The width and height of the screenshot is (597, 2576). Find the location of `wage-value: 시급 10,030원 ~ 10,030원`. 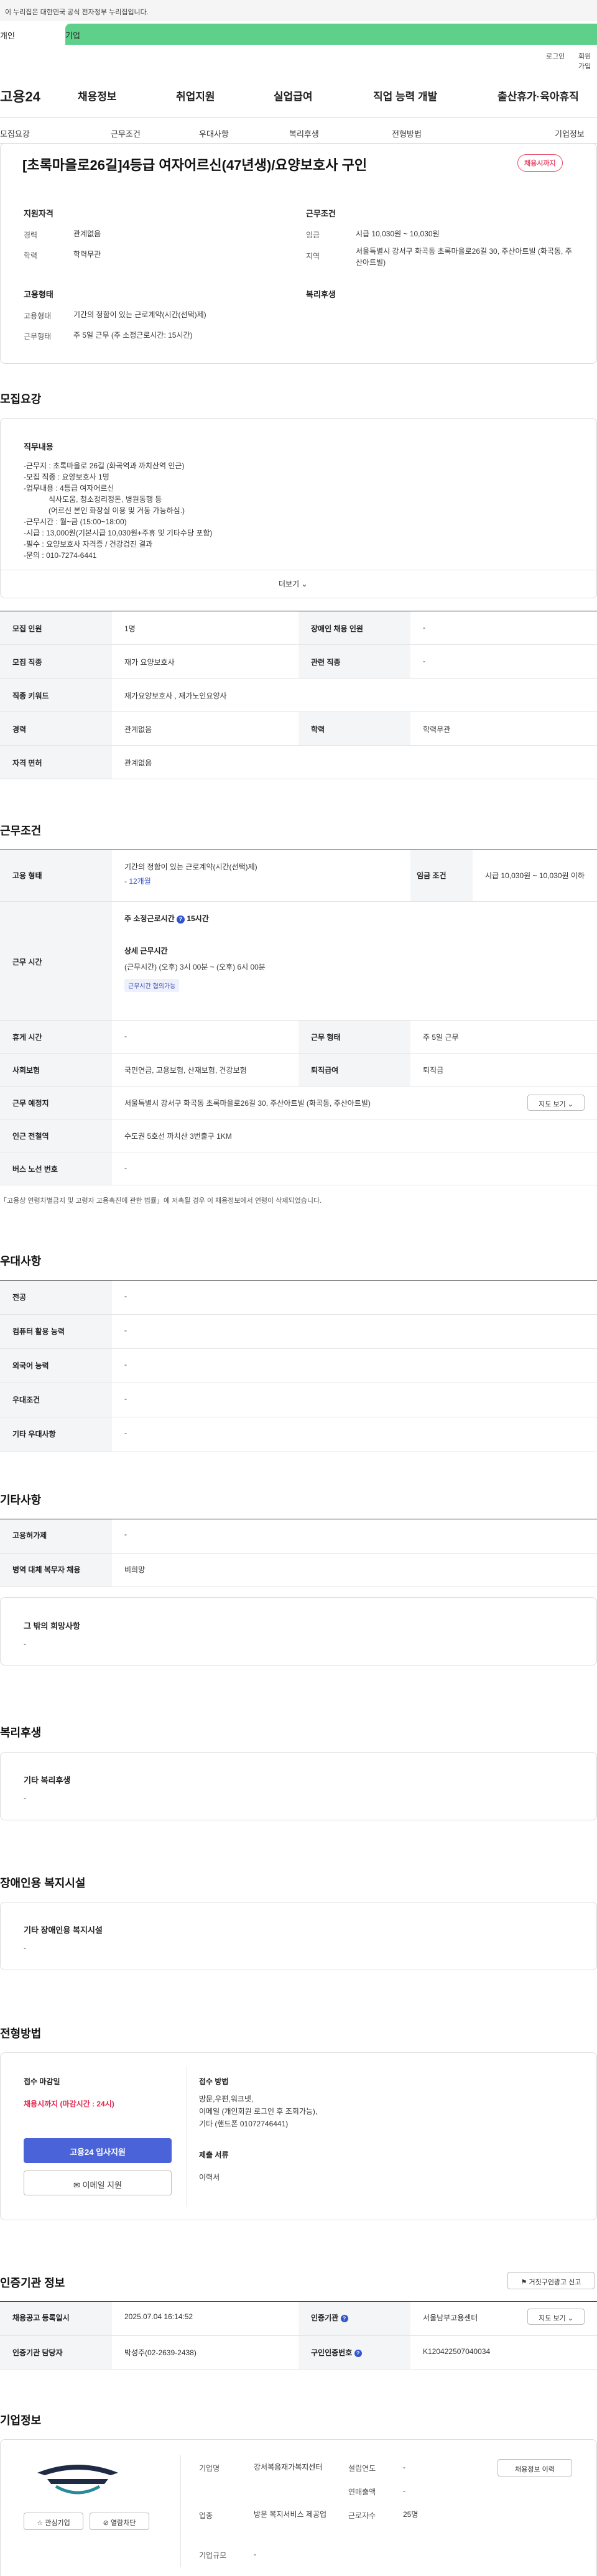

wage-value: 시급 10,030원 ~ 10,030원 is located at coordinates (398, 234).